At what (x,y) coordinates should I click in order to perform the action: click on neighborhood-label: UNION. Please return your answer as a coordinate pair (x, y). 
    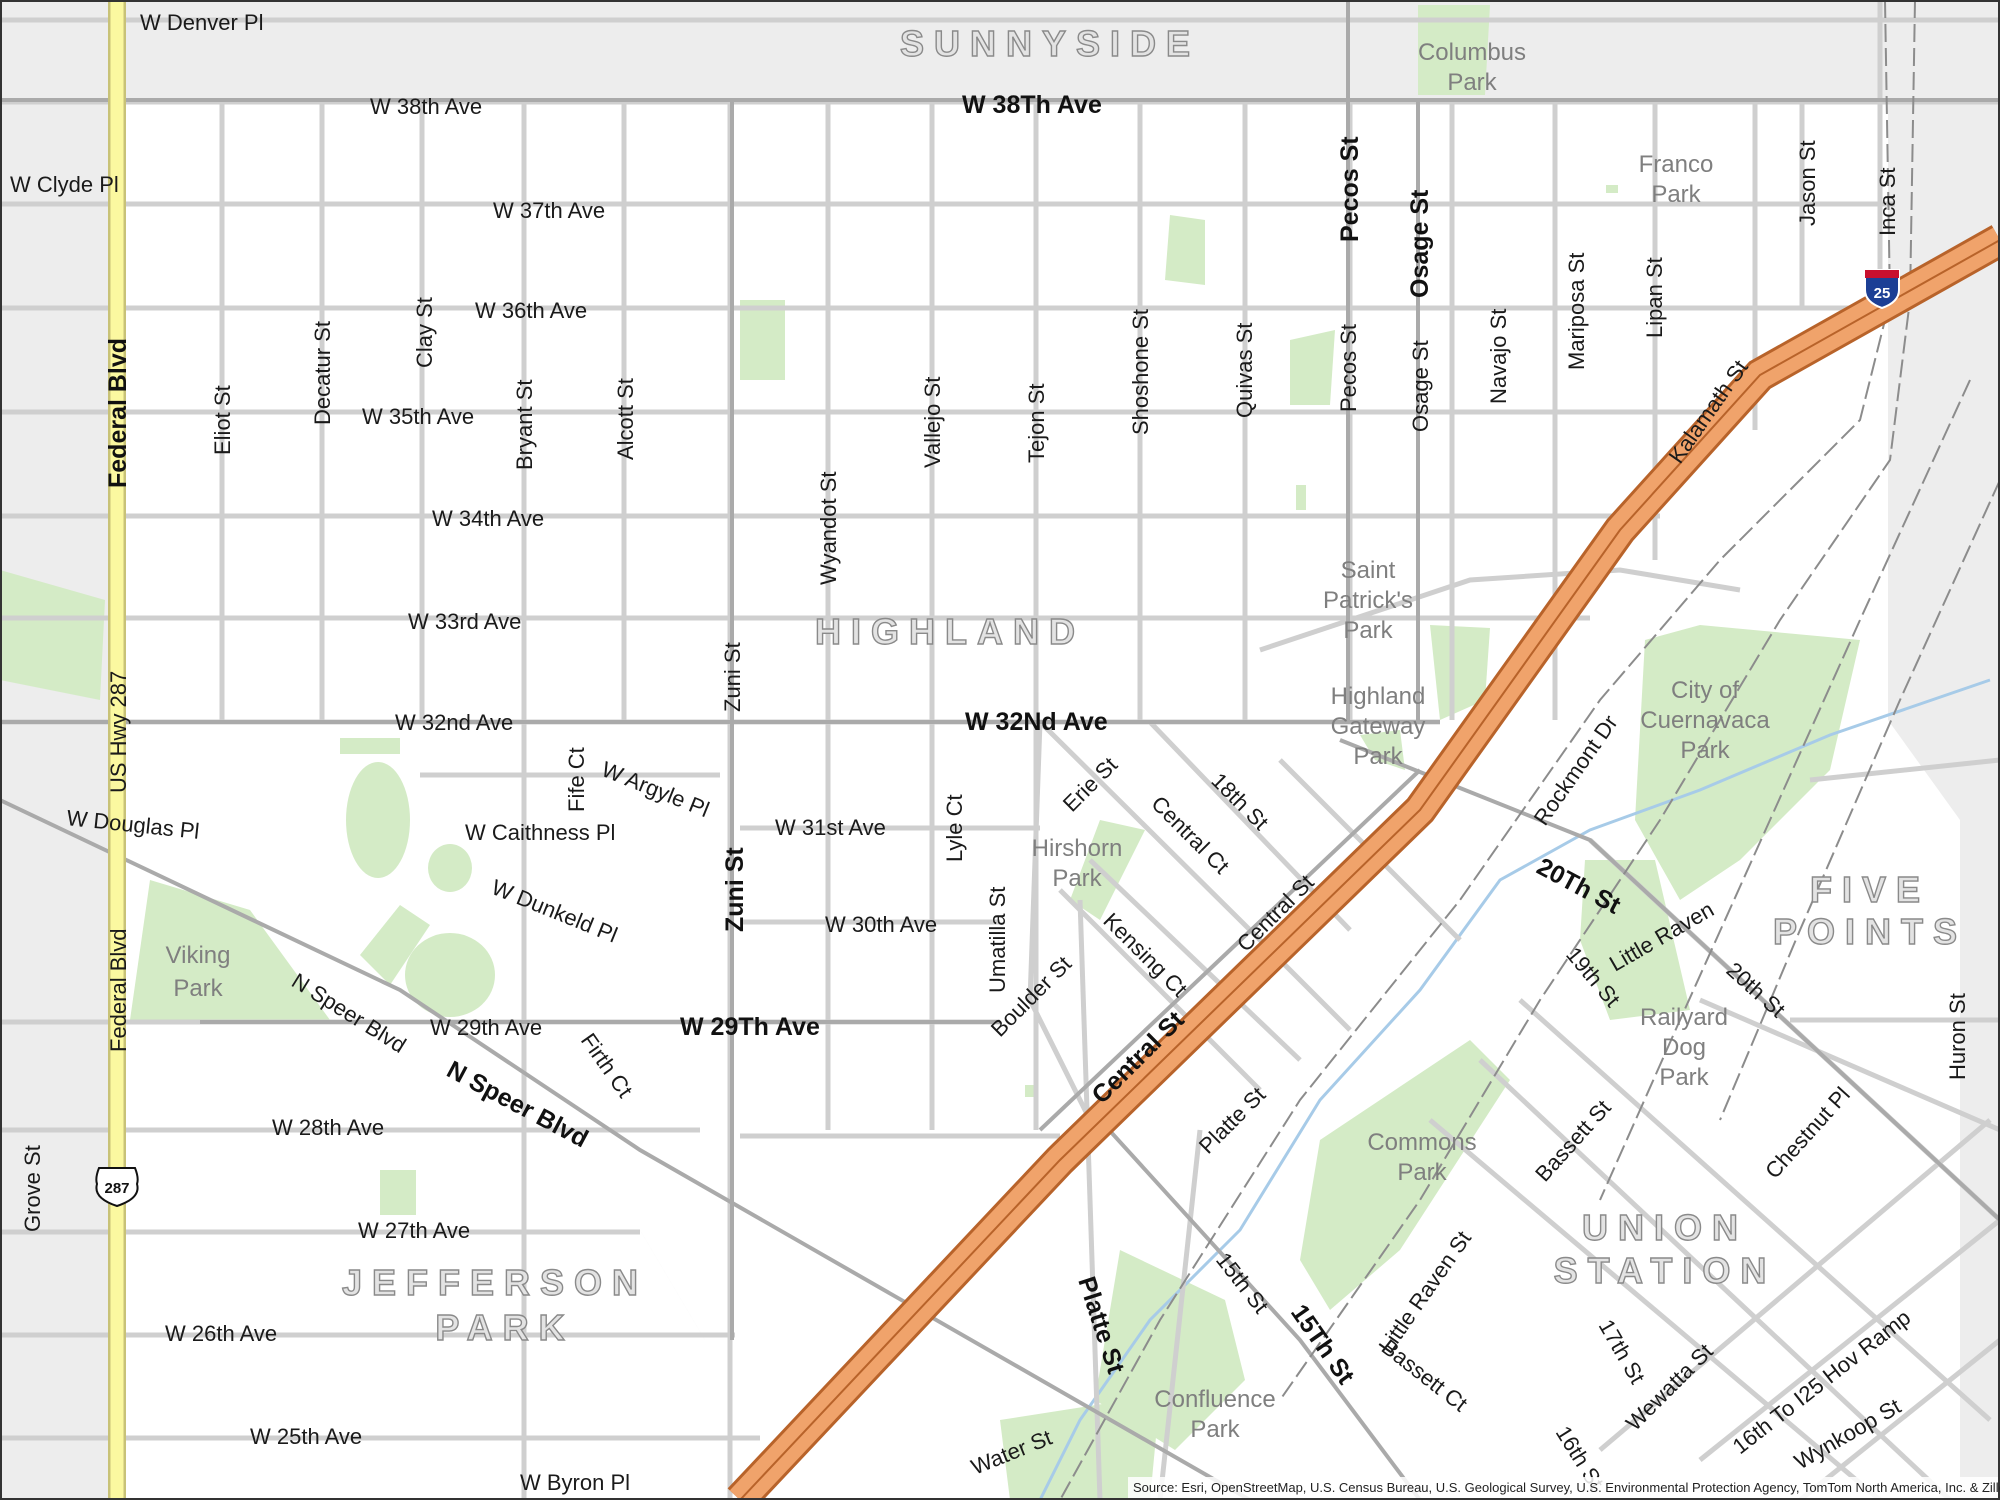
    Looking at the image, I should click on (1665, 1227).